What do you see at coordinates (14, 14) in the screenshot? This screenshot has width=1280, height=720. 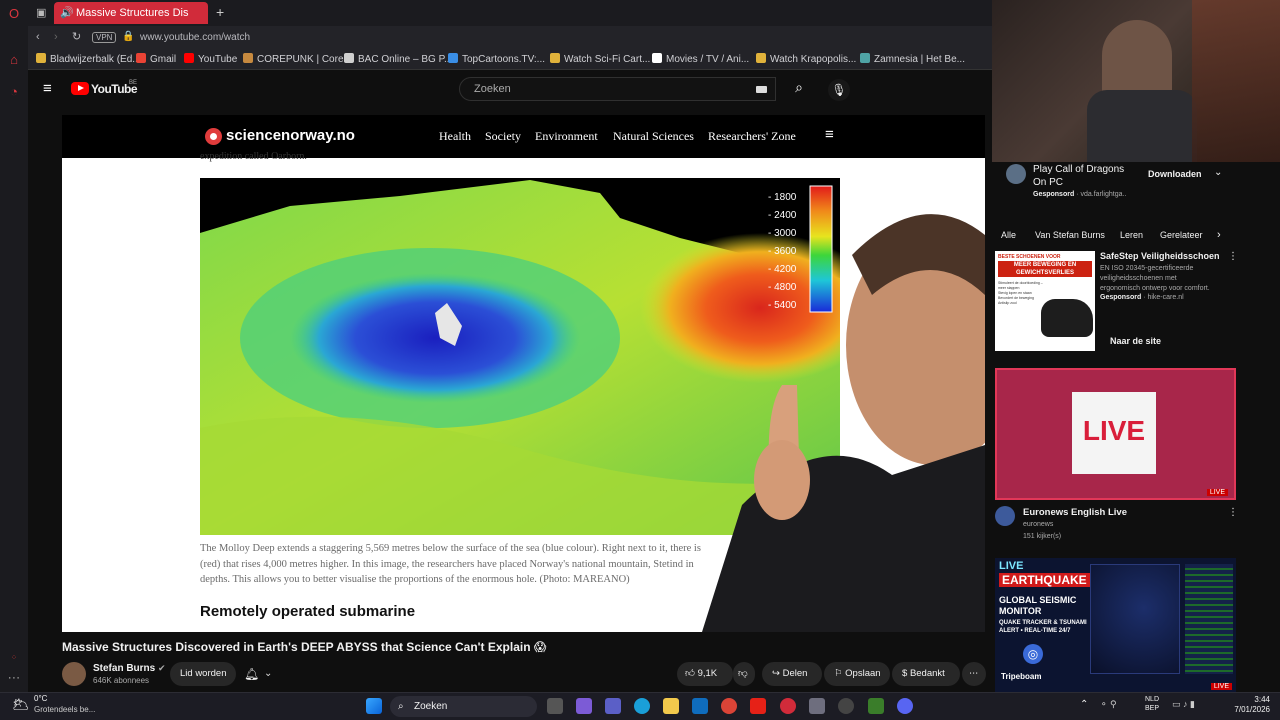 I see `opera-logo-icon: O` at bounding box center [14, 14].